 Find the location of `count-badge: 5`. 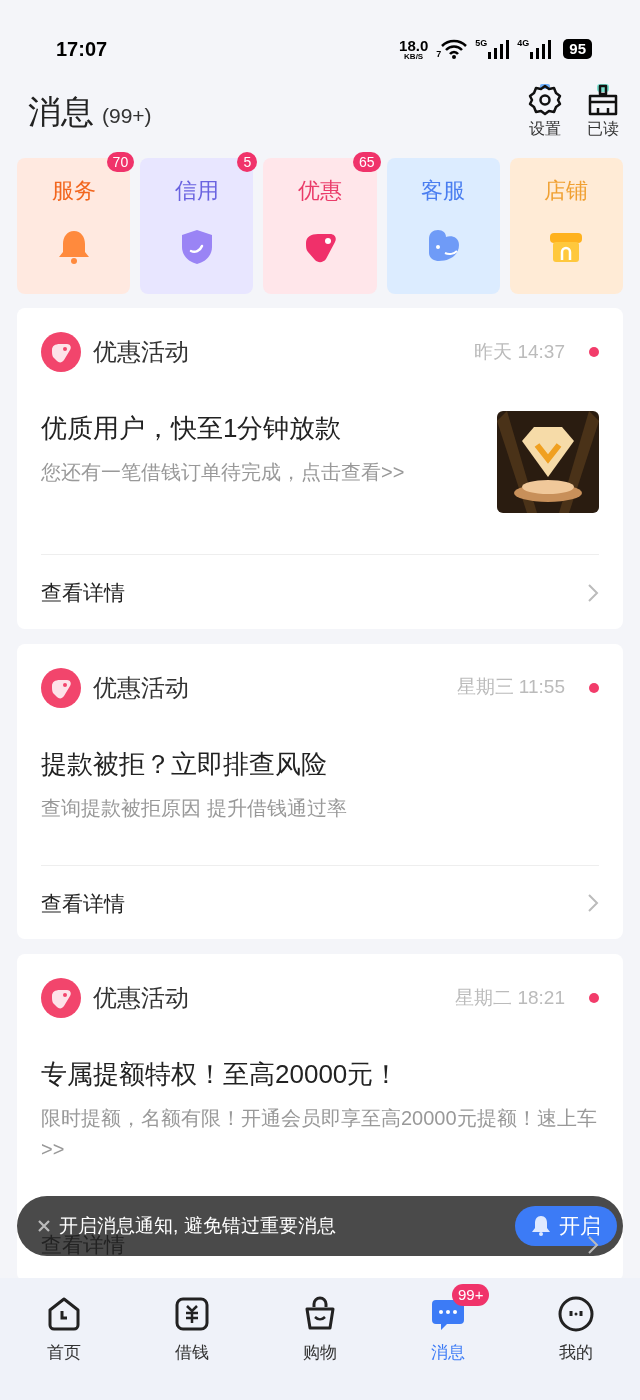

count-badge: 5 is located at coordinates (247, 162).